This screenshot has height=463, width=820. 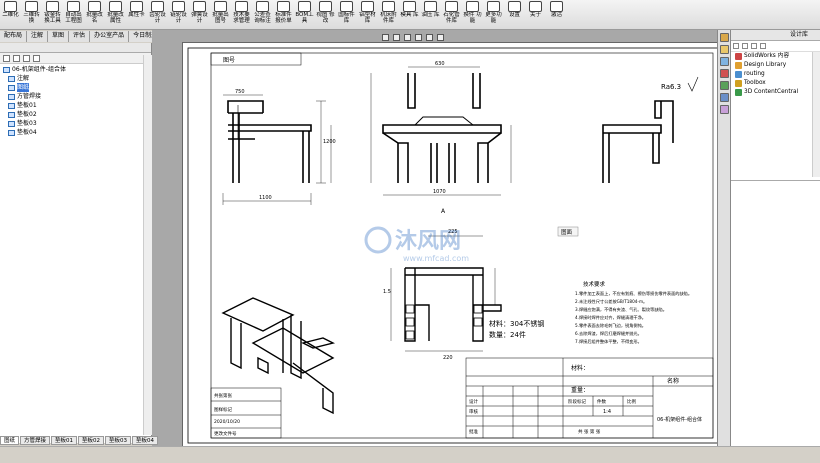 I want to click on sheet-tab: 垫板02, so click(x=91, y=440).